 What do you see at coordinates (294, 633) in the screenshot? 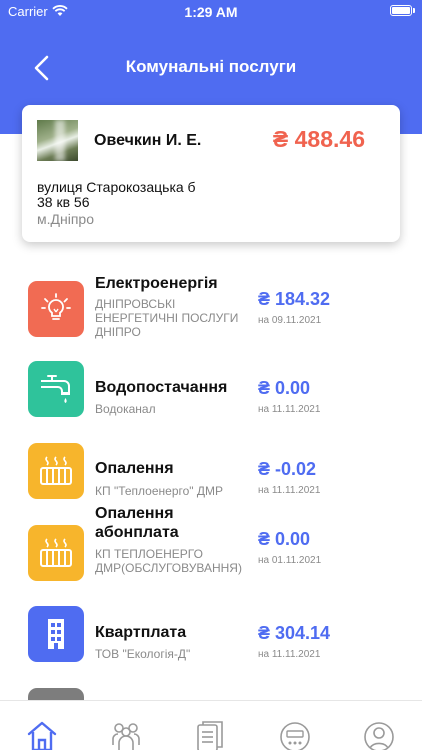
I see `service-amount: ₴ 304.14` at bounding box center [294, 633].